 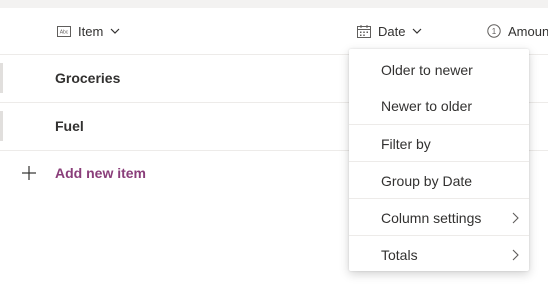 I want to click on column-header-label: Amoun, so click(x=528, y=31).